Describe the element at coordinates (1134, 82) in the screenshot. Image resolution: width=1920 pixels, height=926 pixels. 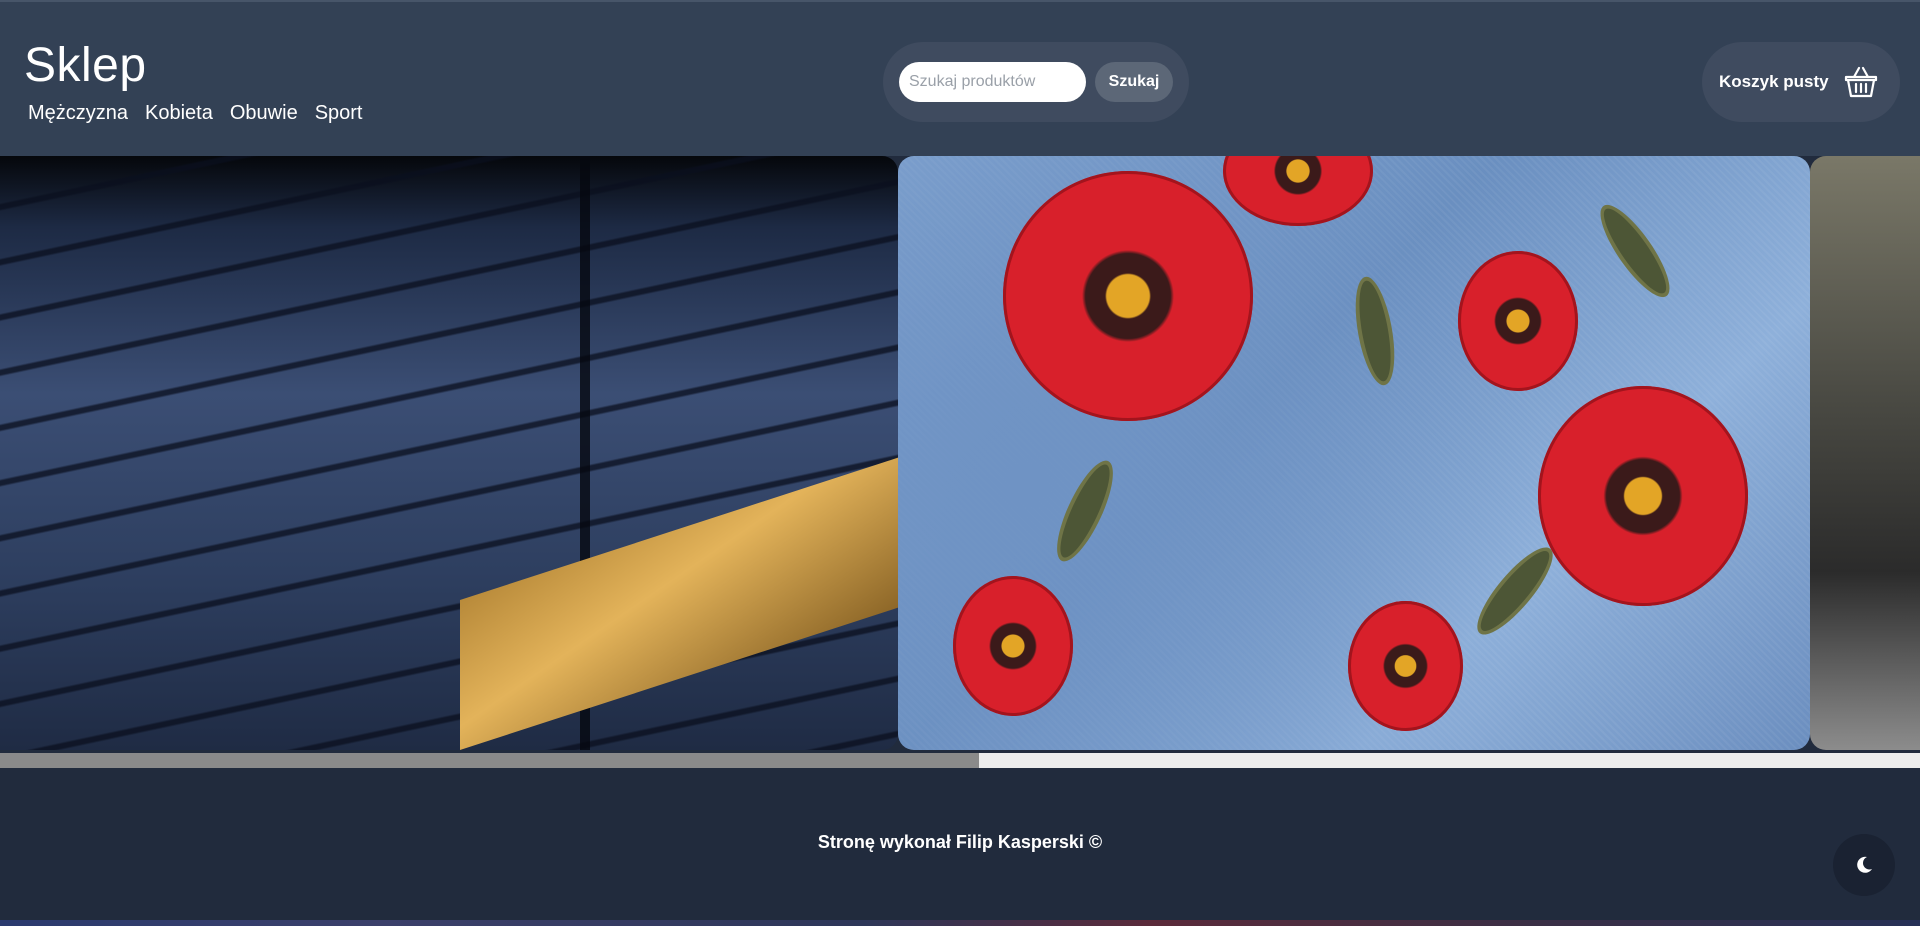
I see `search-button: Szukaj` at that location.